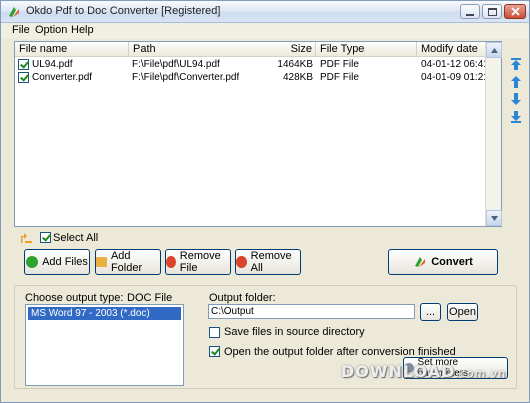 The image size is (530, 403). Describe the element at coordinates (420, 262) in the screenshot. I see `convert-icon` at that location.